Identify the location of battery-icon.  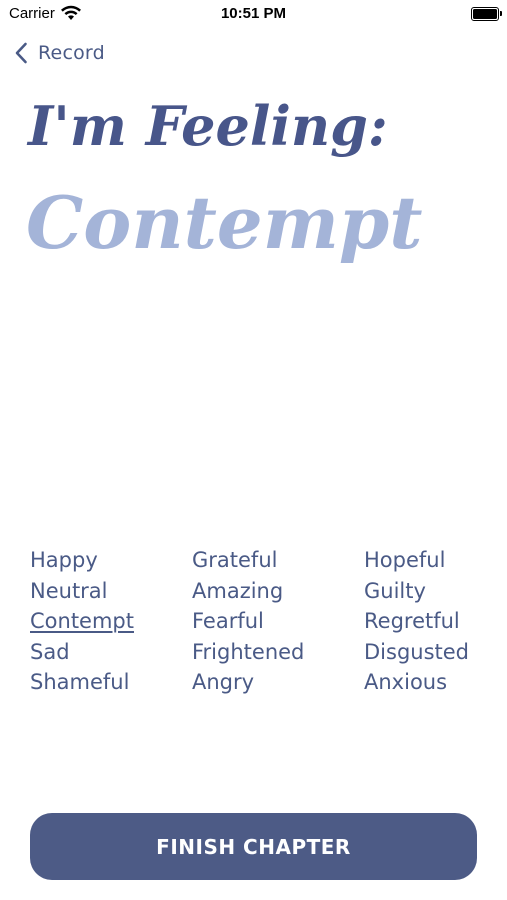
(486, 14).